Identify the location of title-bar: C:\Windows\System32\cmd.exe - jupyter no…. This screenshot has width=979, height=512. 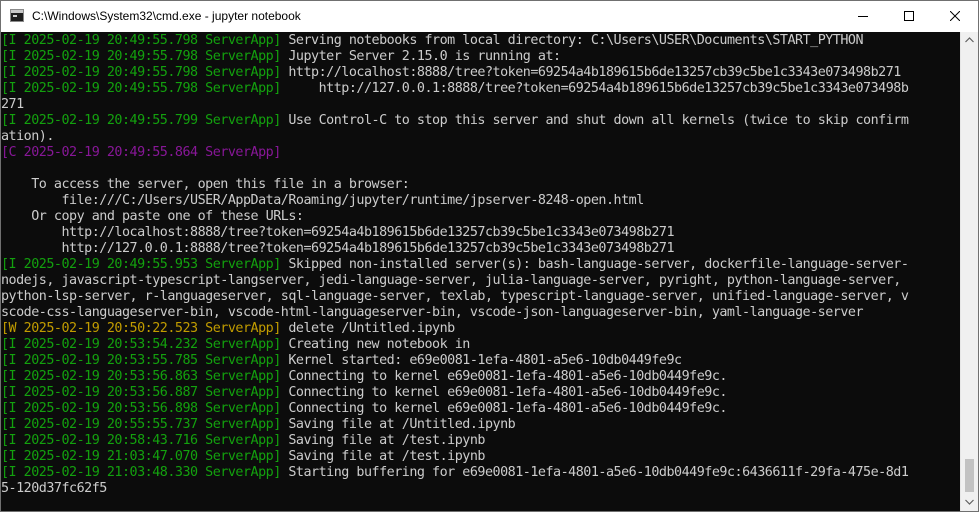
(489, 16).